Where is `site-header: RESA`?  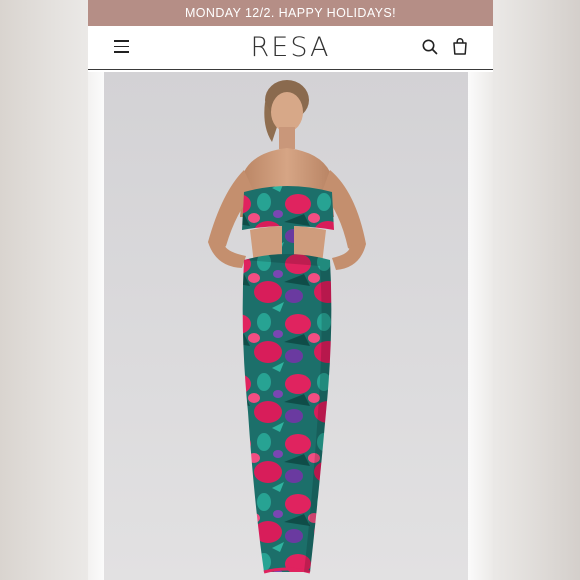
site-header: RESA is located at coordinates (290, 48).